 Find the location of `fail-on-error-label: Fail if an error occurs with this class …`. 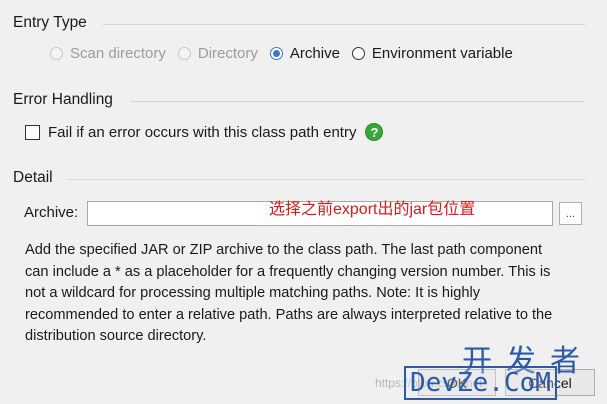

fail-on-error-label: Fail if an error occurs with this class … is located at coordinates (202, 132).